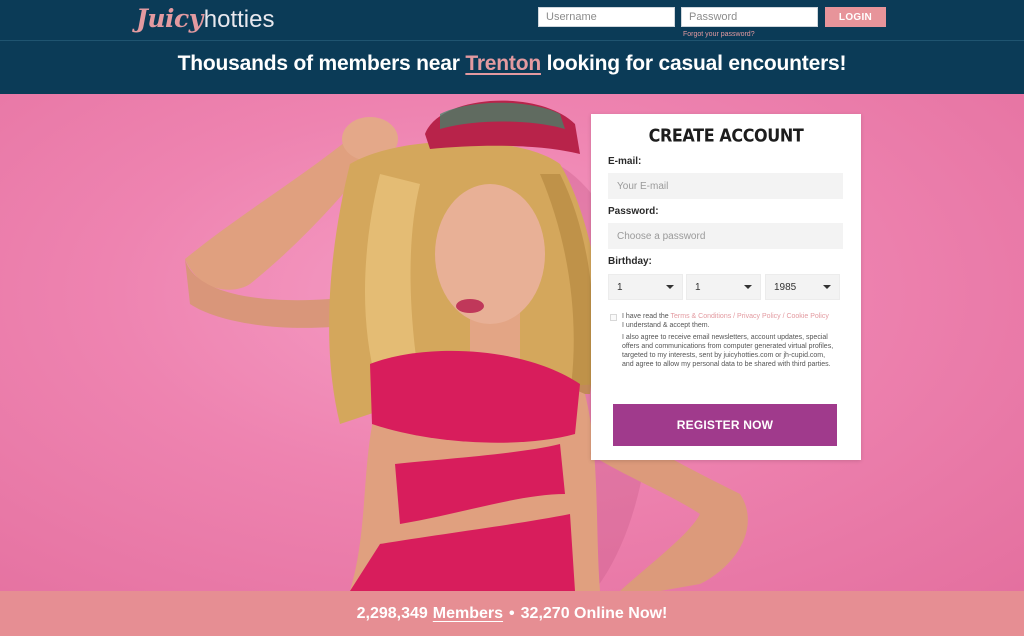 This screenshot has width=1024, height=640. What do you see at coordinates (633, 211) in the screenshot?
I see `password-label: Password:` at bounding box center [633, 211].